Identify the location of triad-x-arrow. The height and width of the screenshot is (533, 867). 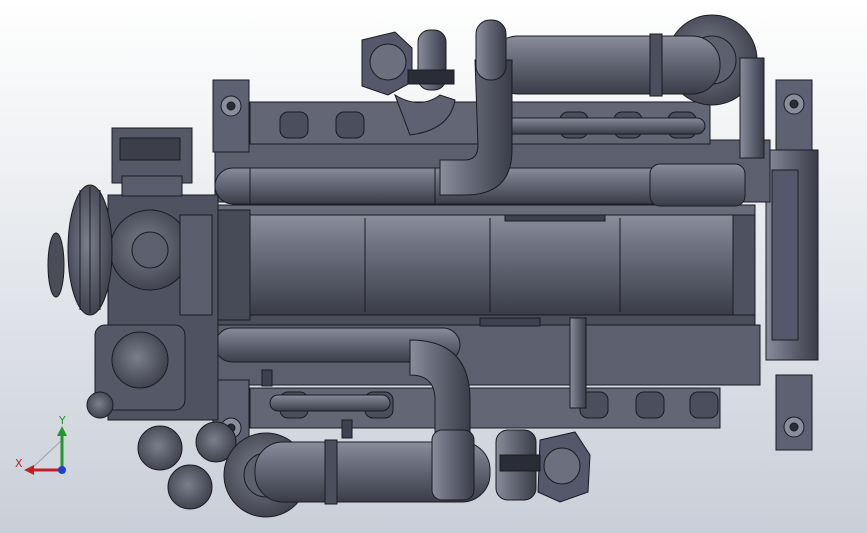
(29, 470).